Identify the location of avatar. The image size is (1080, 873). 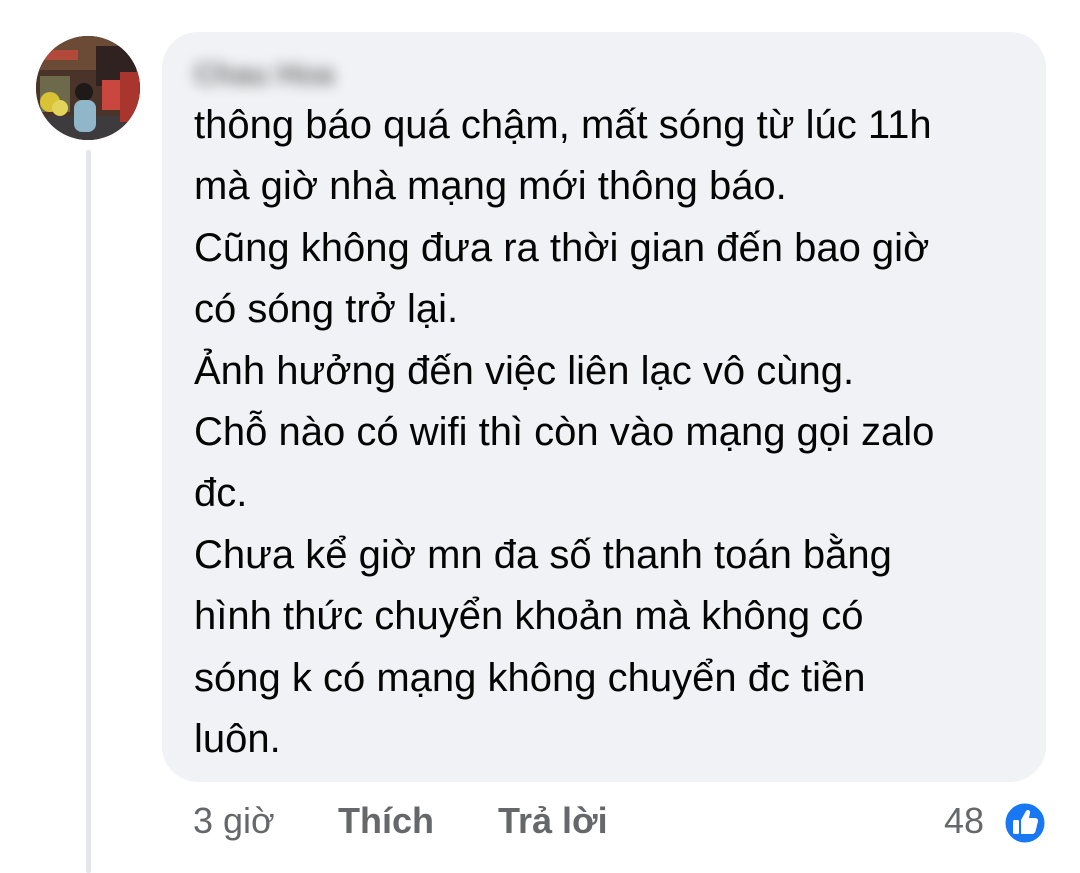
(88, 88).